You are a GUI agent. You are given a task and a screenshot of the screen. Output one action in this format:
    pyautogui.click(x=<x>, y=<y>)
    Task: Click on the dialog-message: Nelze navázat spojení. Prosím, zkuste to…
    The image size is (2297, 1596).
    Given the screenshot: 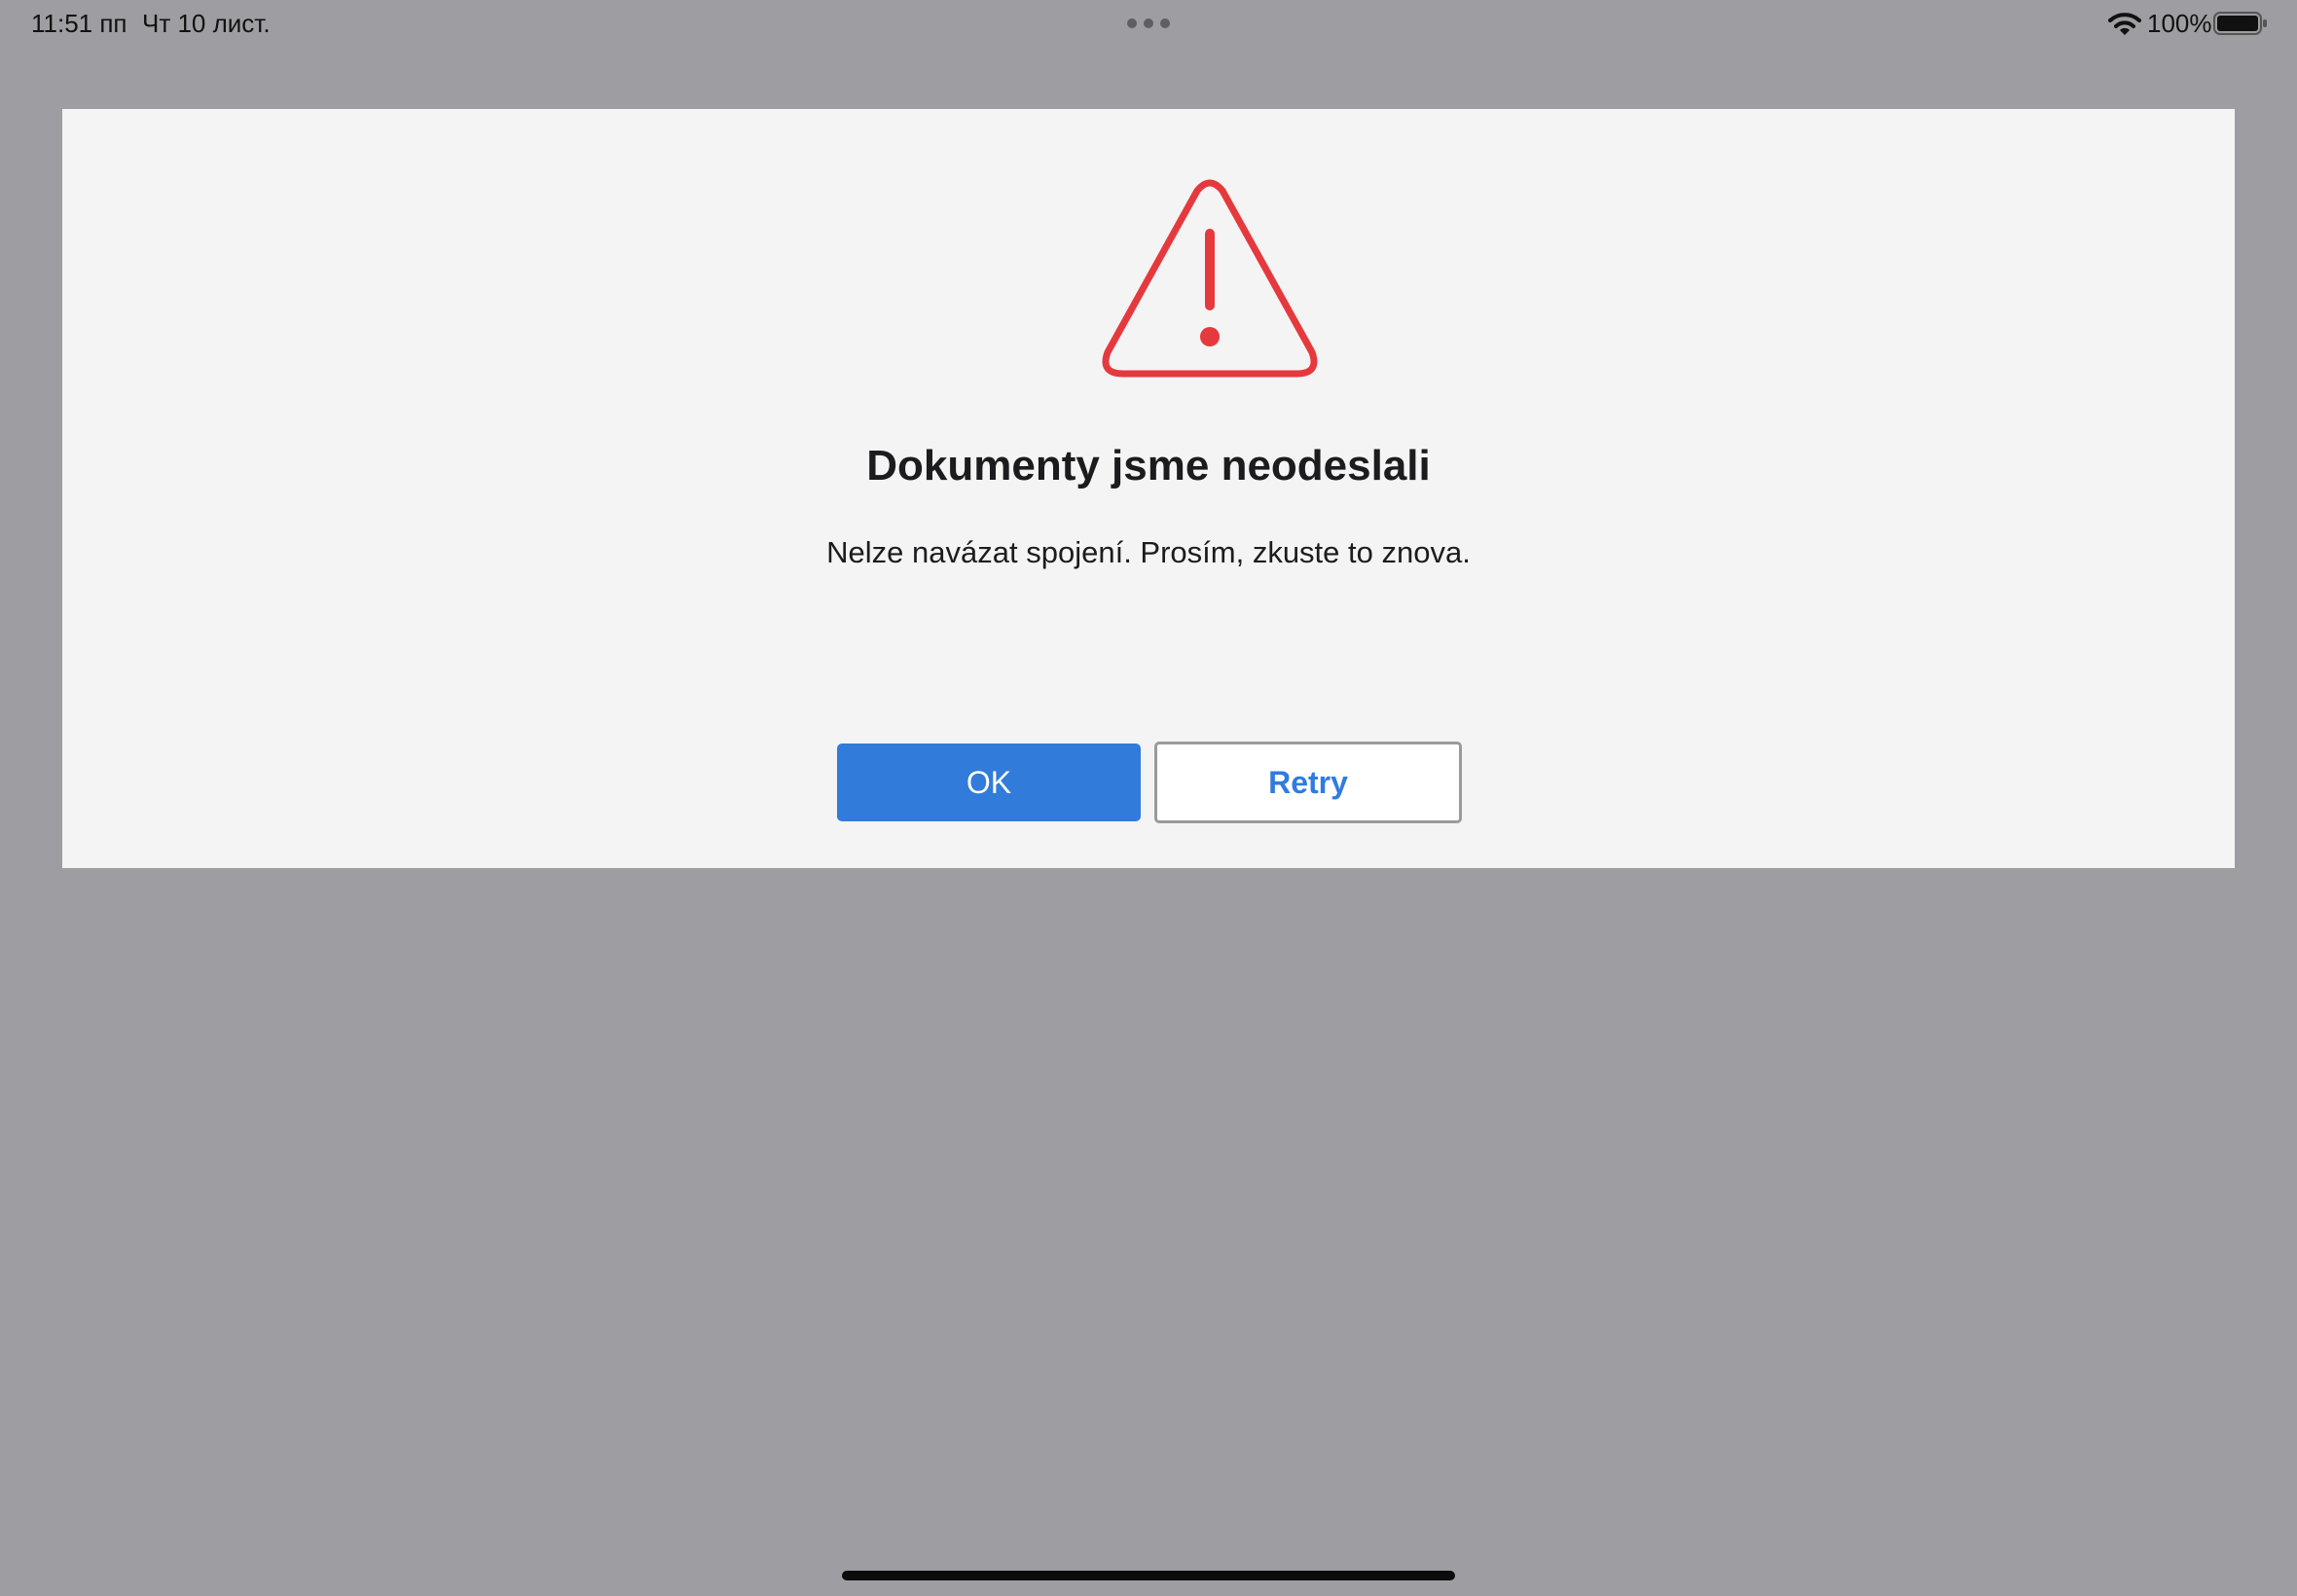 What is the action you would take?
    pyautogui.click(x=1148, y=552)
    